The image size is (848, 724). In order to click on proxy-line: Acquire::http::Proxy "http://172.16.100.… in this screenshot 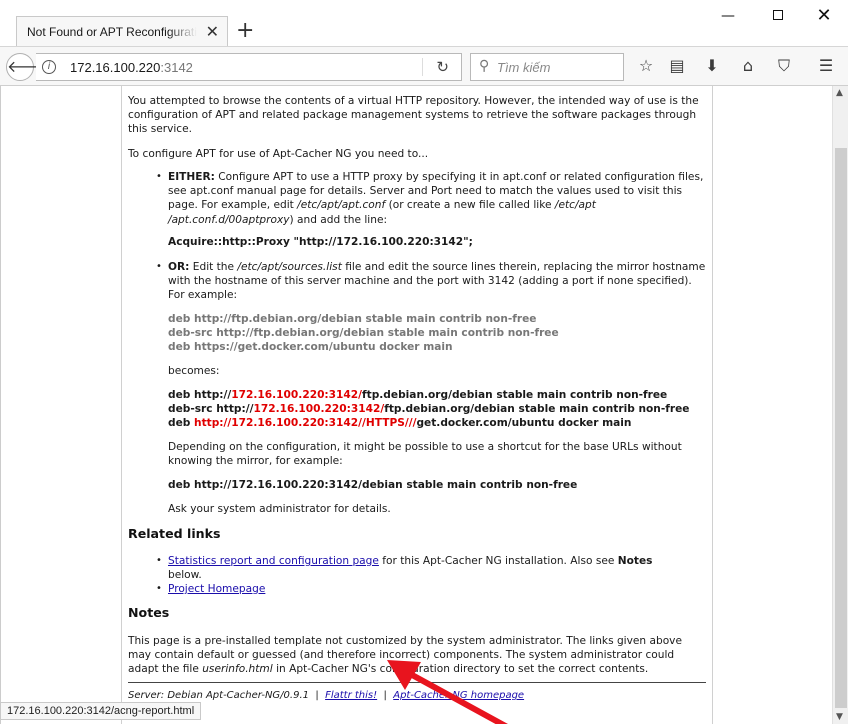, I will do `click(320, 242)`.